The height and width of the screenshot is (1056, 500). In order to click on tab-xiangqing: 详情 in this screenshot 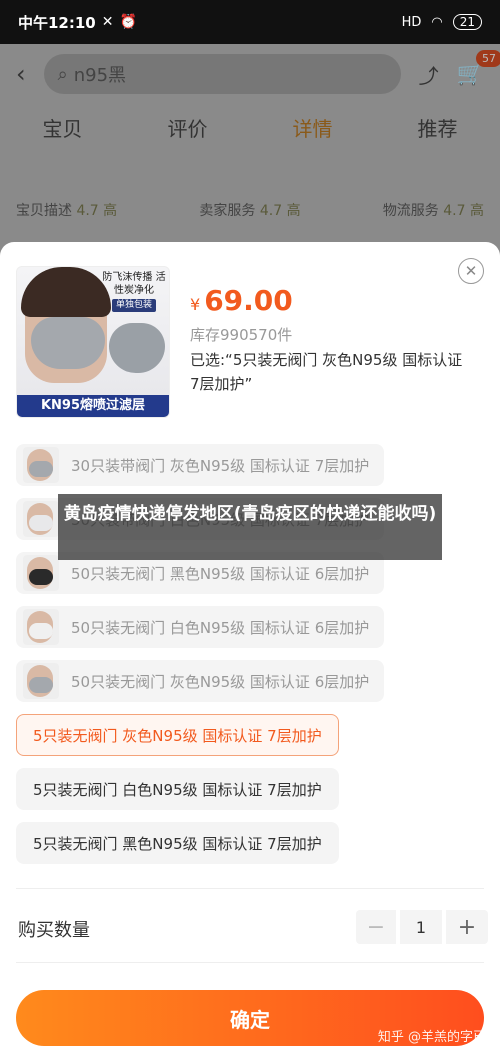, I will do `click(313, 127)`.